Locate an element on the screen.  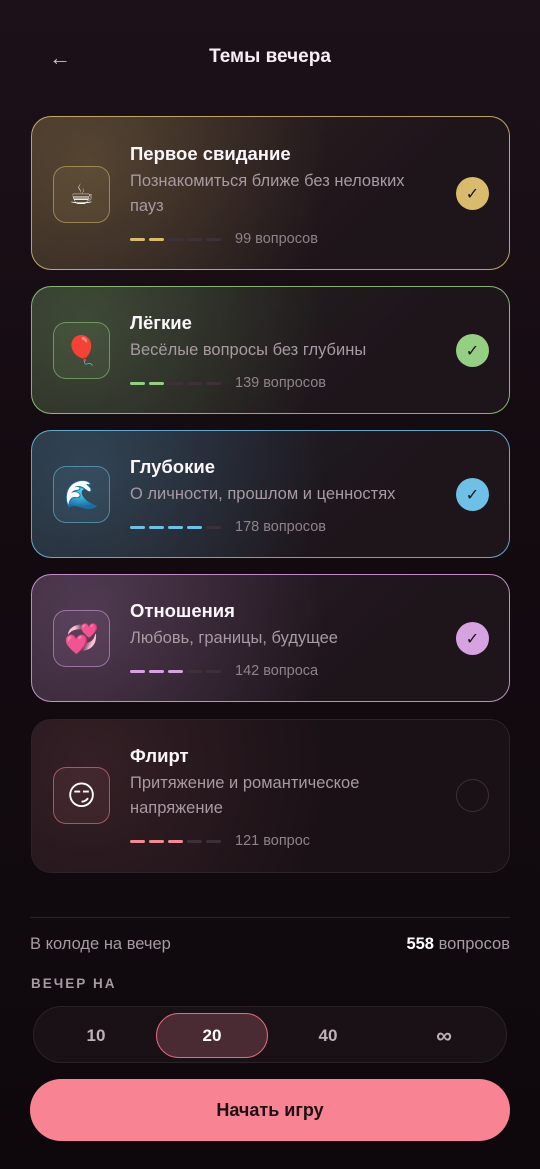
theme-title: Отношения is located at coordinates (182, 610).